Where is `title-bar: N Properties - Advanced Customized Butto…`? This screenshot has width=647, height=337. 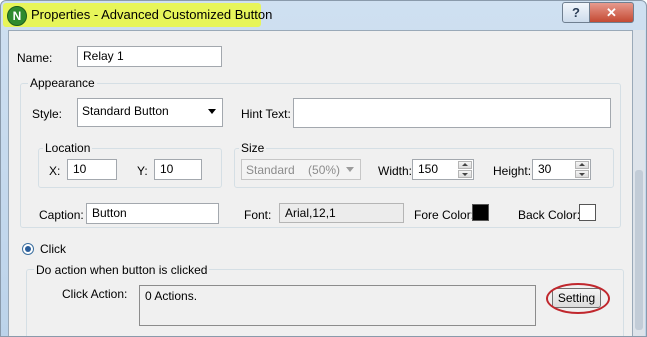 title-bar: N Properties - Advanced Customized Butto… is located at coordinates (323, 15).